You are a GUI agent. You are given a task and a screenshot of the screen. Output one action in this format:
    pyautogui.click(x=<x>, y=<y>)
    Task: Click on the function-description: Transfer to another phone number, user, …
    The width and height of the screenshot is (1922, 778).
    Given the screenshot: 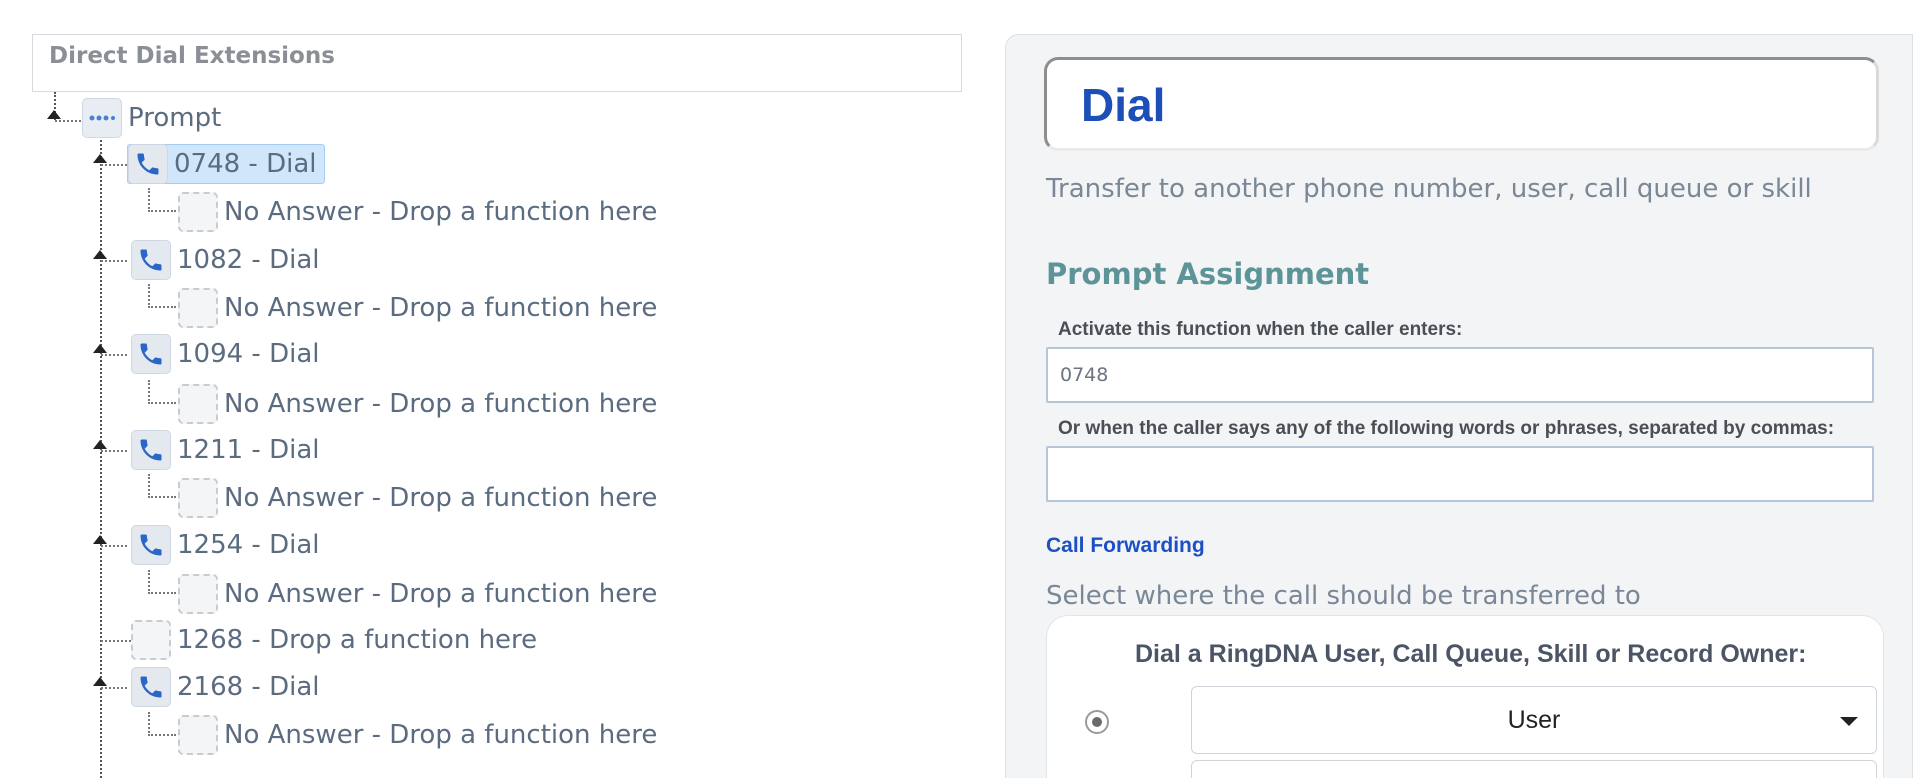 What is the action you would take?
    pyautogui.click(x=1429, y=189)
    